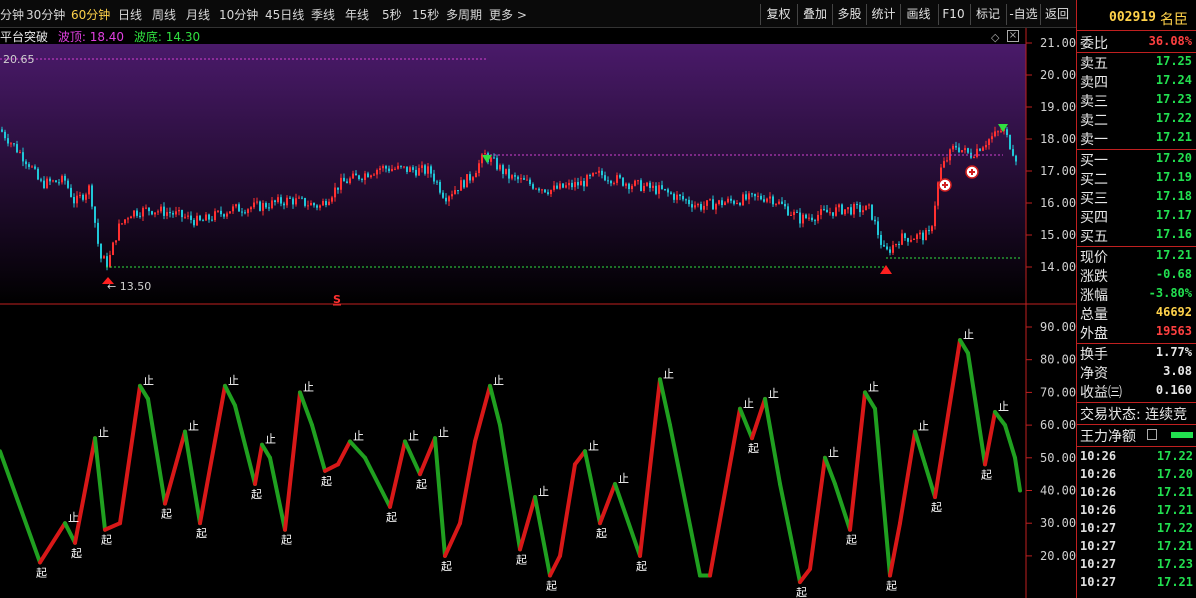 The image size is (1196, 598). What do you see at coordinates (1056, 14) in the screenshot?
I see `toolbar-button-8: 返回` at bounding box center [1056, 14].